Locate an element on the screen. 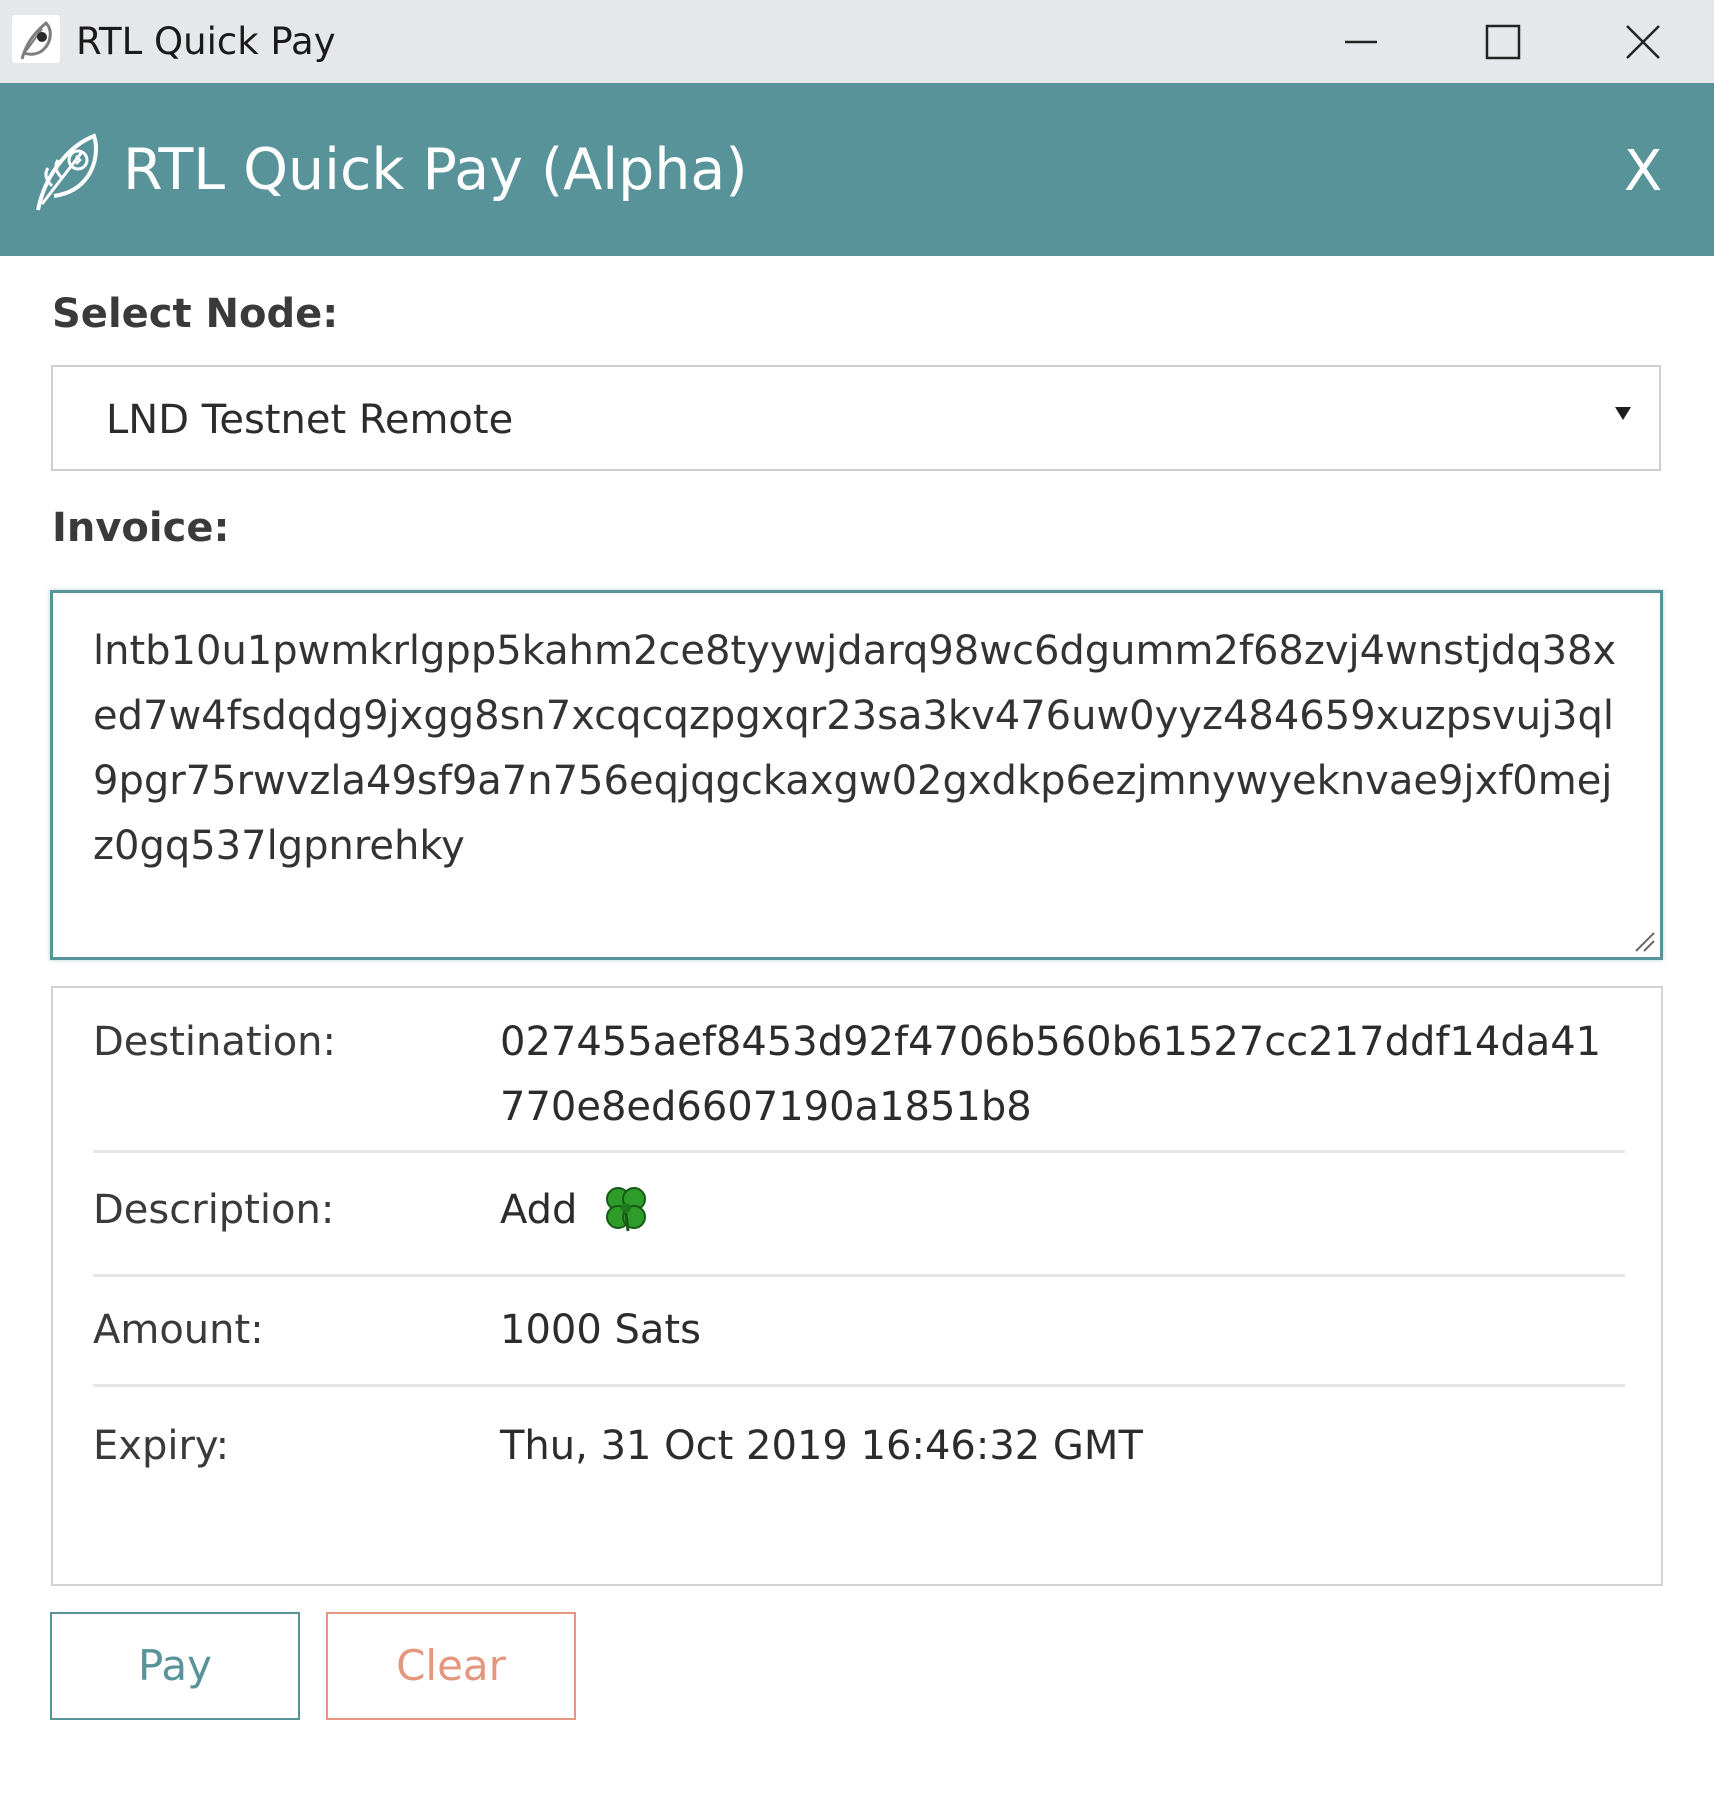  select-node-label: Select Node: is located at coordinates (195, 314).